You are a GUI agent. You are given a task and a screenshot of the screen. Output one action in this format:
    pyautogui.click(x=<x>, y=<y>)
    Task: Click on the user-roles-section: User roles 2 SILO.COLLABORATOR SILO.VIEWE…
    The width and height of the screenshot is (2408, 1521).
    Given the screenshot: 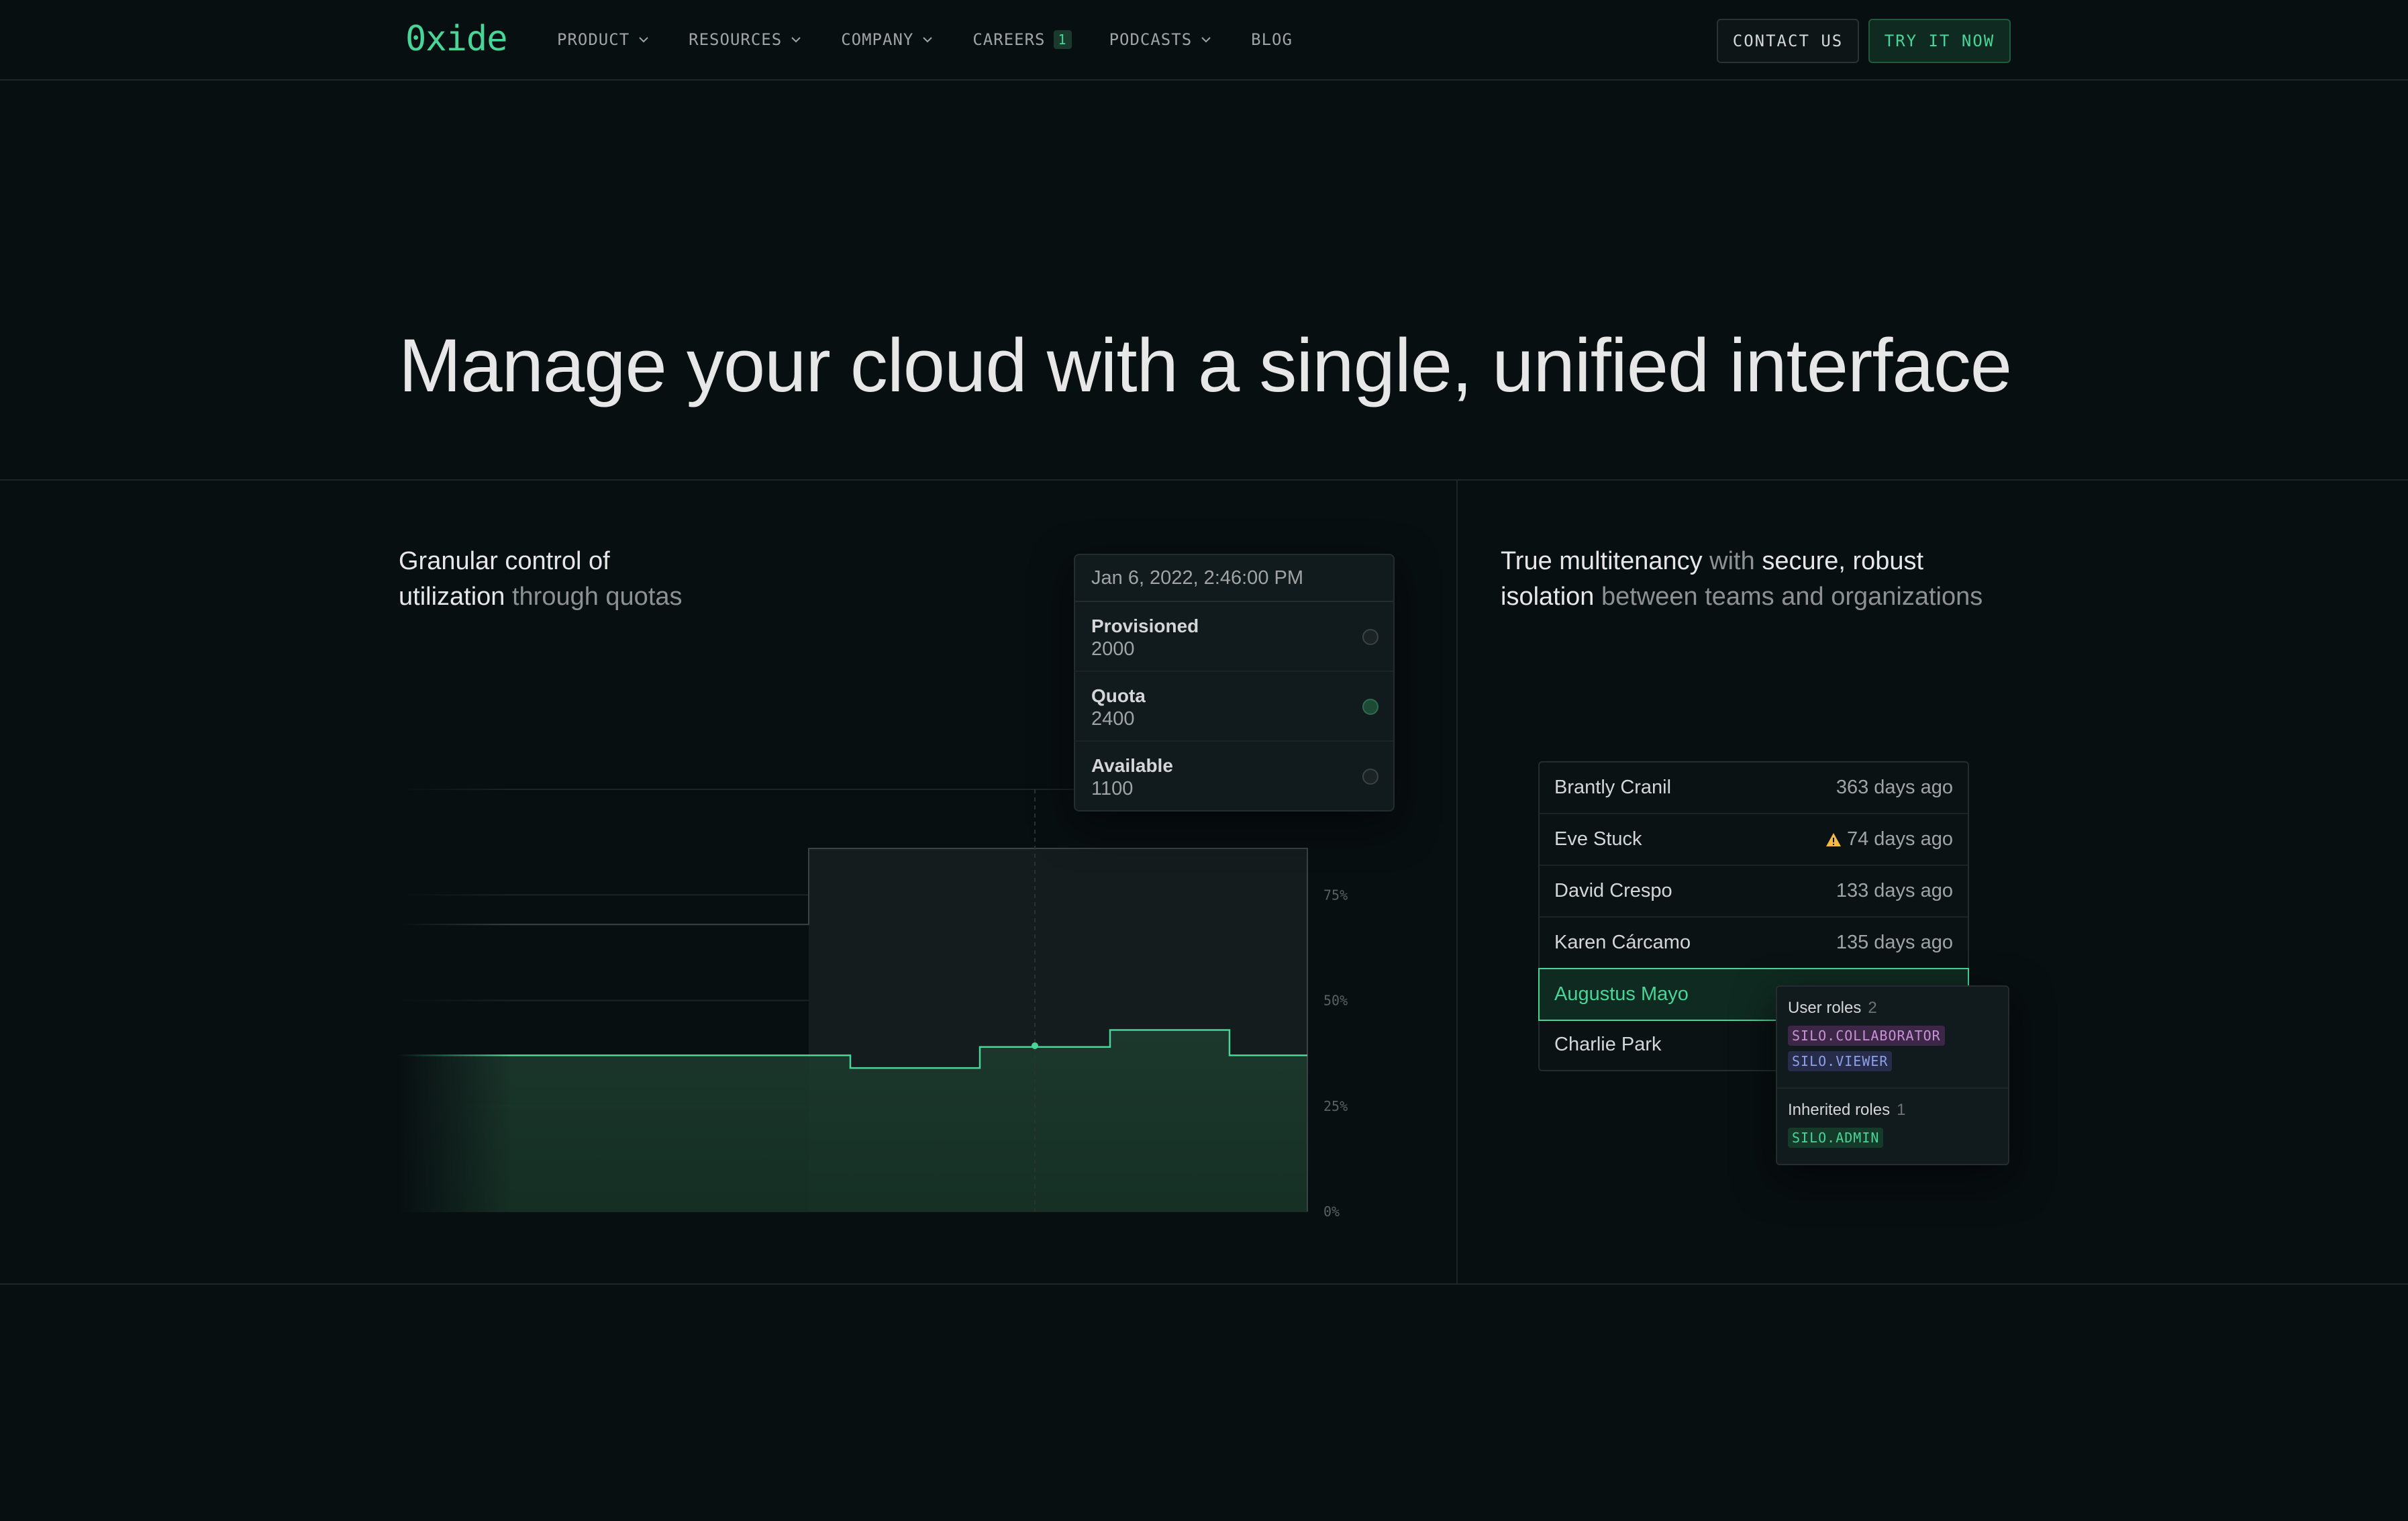 What is the action you would take?
    pyautogui.click(x=1893, y=1037)
    